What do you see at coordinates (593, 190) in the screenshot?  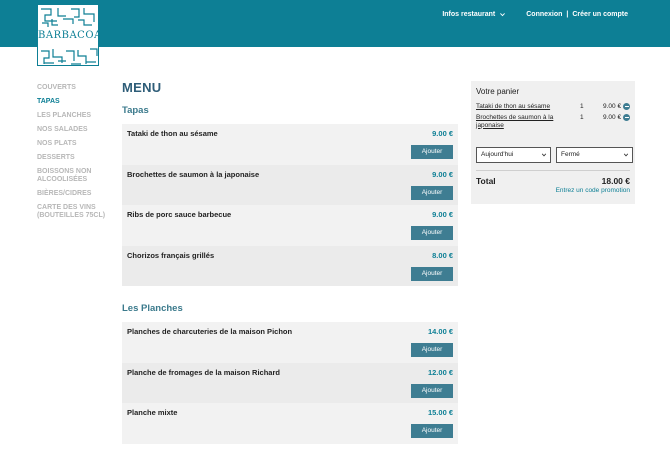 I see `promo-code-link: Entrez un code promotion` at bounding box center [593, 190].